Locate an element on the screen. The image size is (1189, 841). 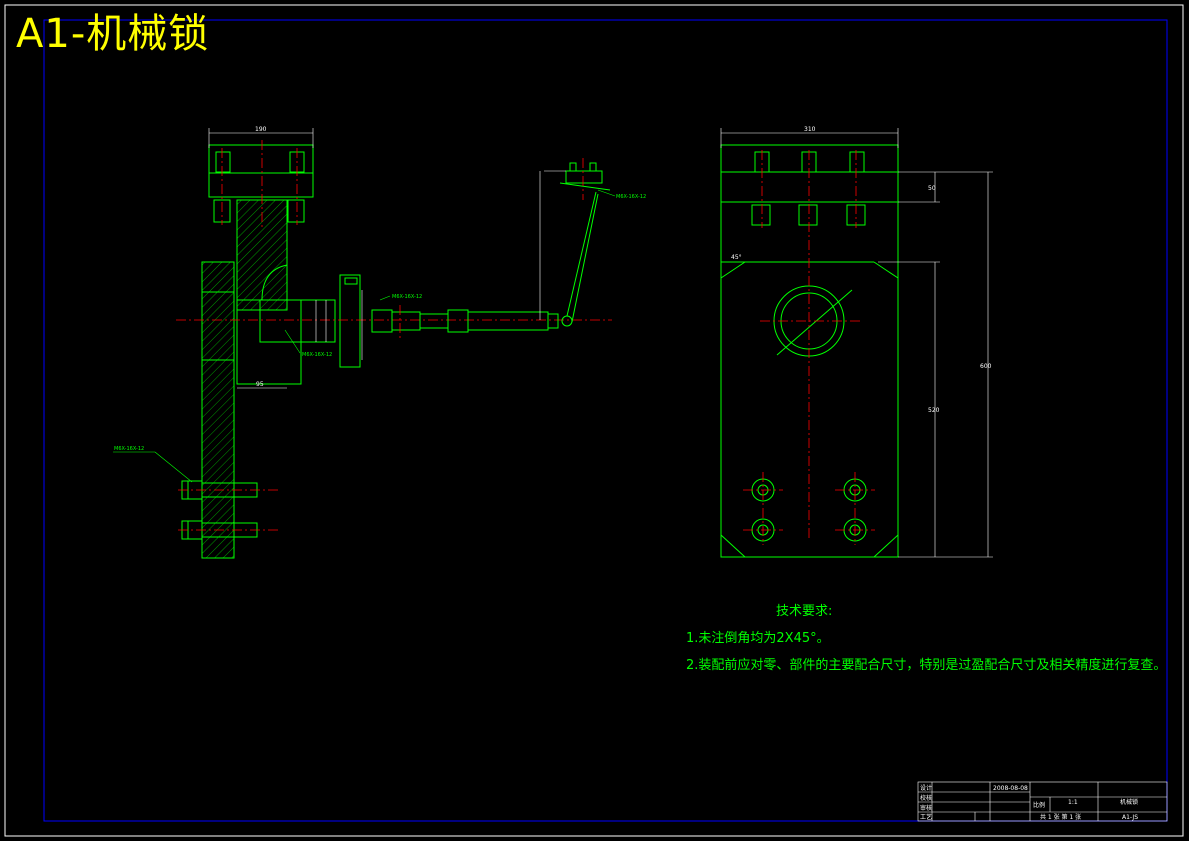
dim-left-bottom: 95 is located at coordinates (260, 384).